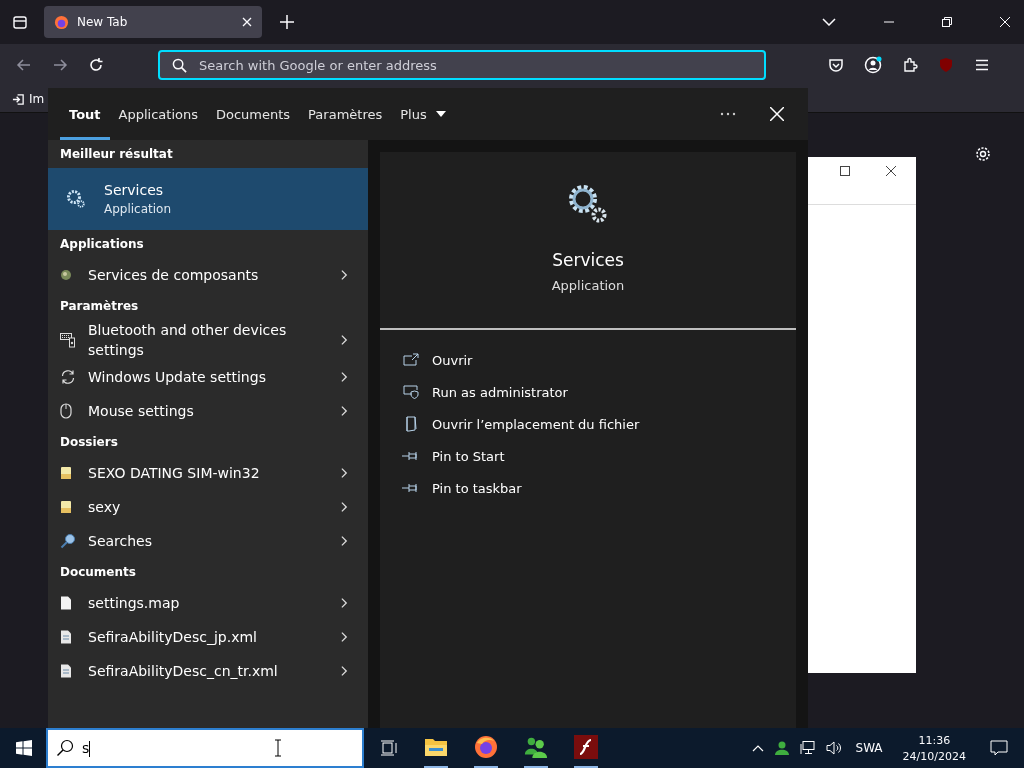 The height and width of the screenshot is (768, 1024). I want to click on result-item: settings.map, so click(208, 603).